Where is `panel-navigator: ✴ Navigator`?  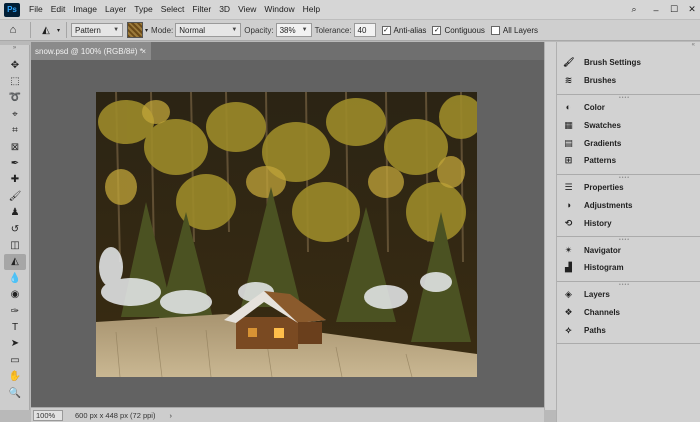
panel-navigator: ✴ Navigator is located at coordinates (628, 250).